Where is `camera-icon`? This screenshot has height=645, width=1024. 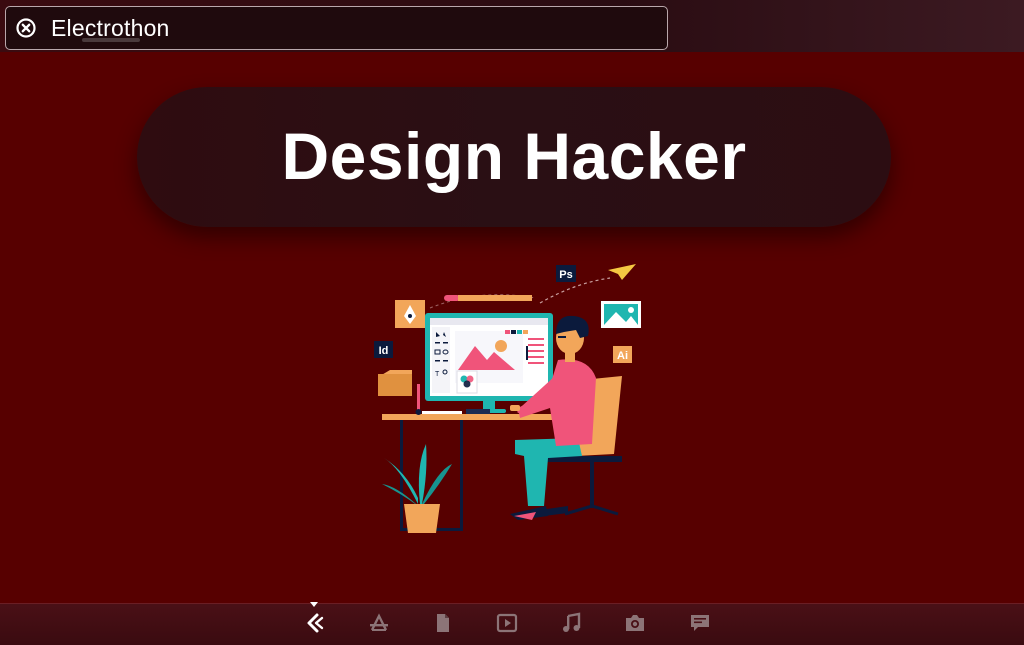
camera-icon is located at coordinates (635, 623).